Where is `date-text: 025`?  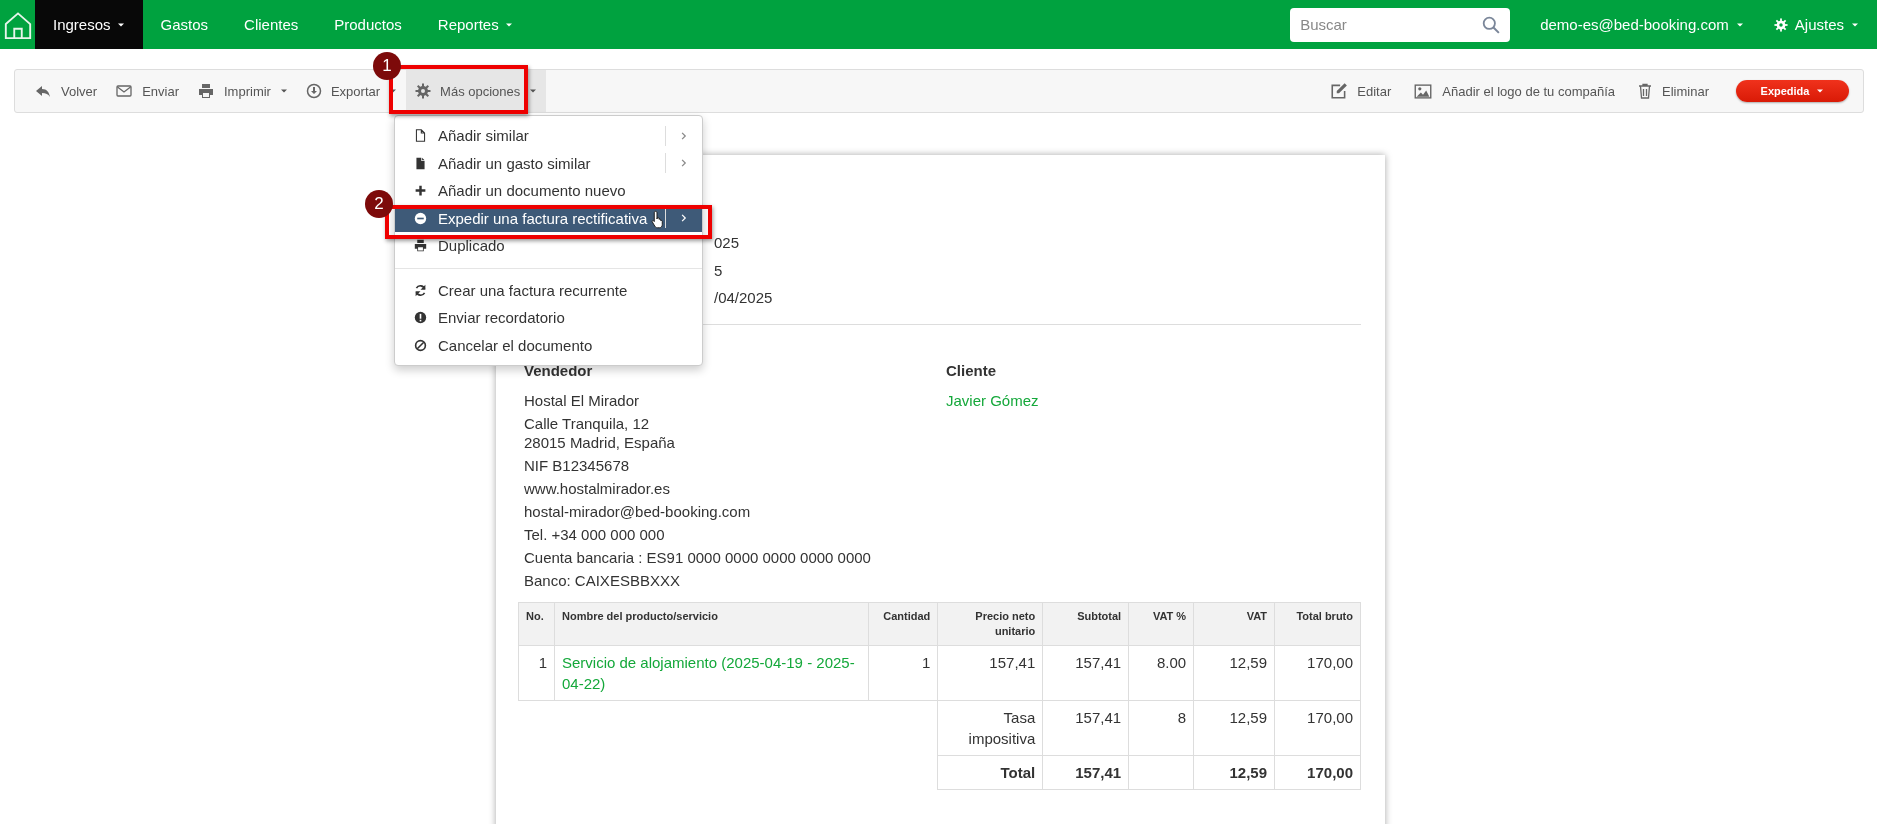
date-text: 025 is located at coordinates (727, 242).